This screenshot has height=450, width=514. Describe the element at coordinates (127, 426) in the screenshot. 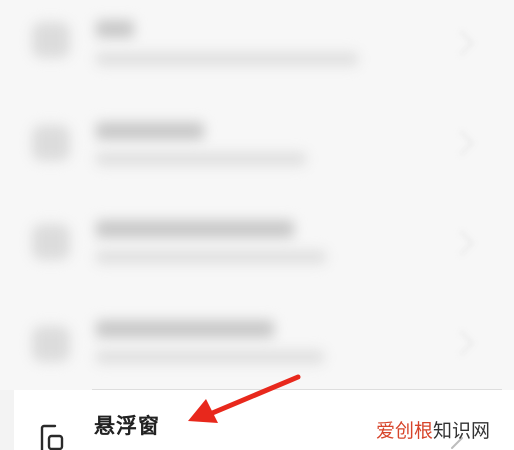

I see `floating-window-label: 悬浮窗` at that location.